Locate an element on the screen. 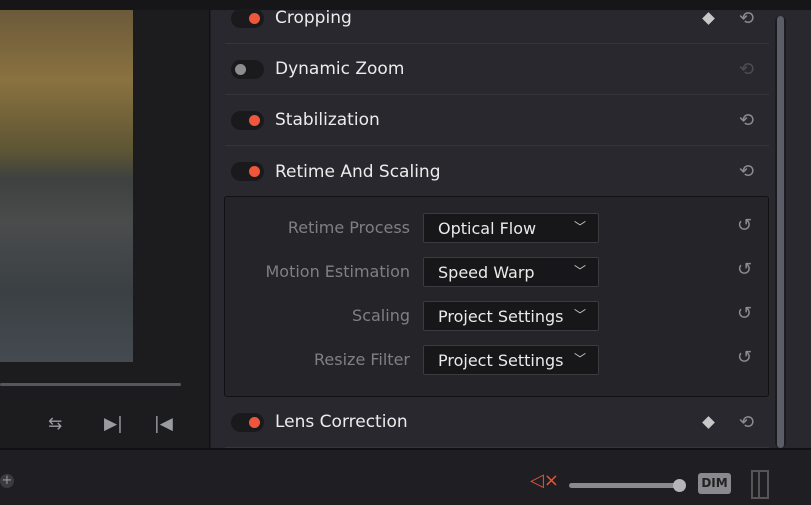 This screenshot has width=811, height=505. stabilization-toggle is located at coordinates (247, 120).